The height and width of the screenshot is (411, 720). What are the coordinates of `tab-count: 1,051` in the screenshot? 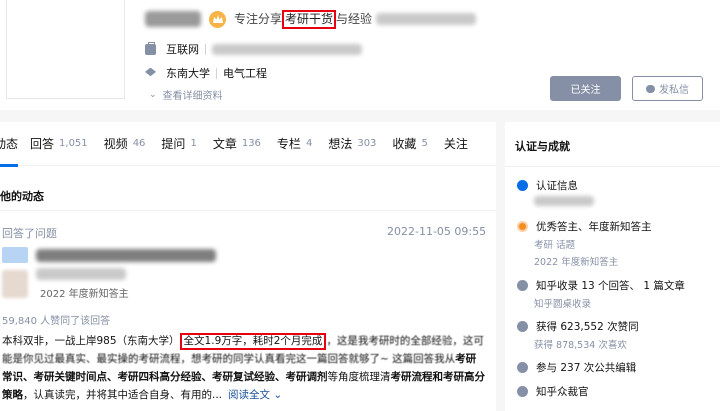 It's located at (73, 143).